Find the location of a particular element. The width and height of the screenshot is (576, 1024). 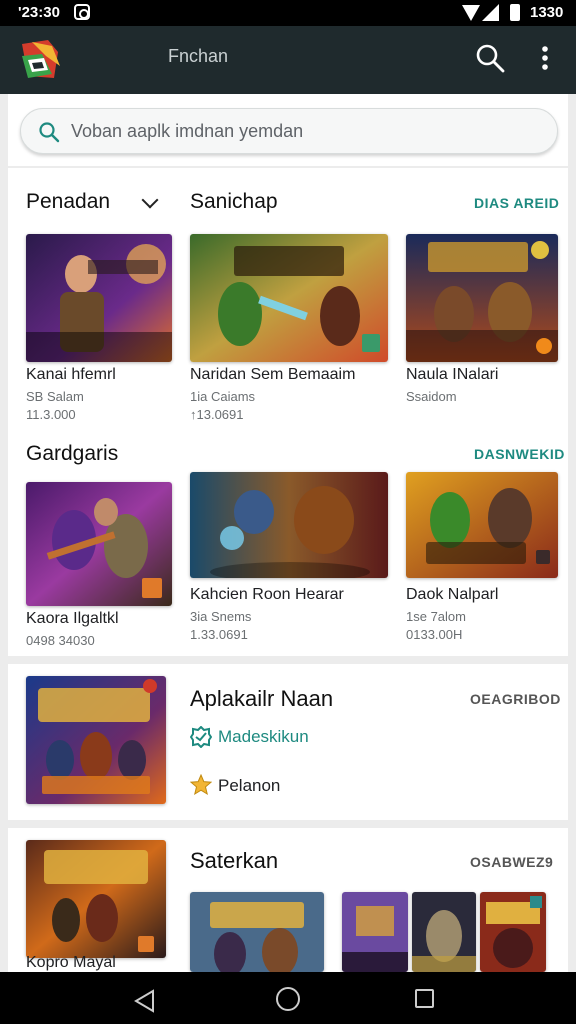

home-icon is located at coordinates (288, 999).